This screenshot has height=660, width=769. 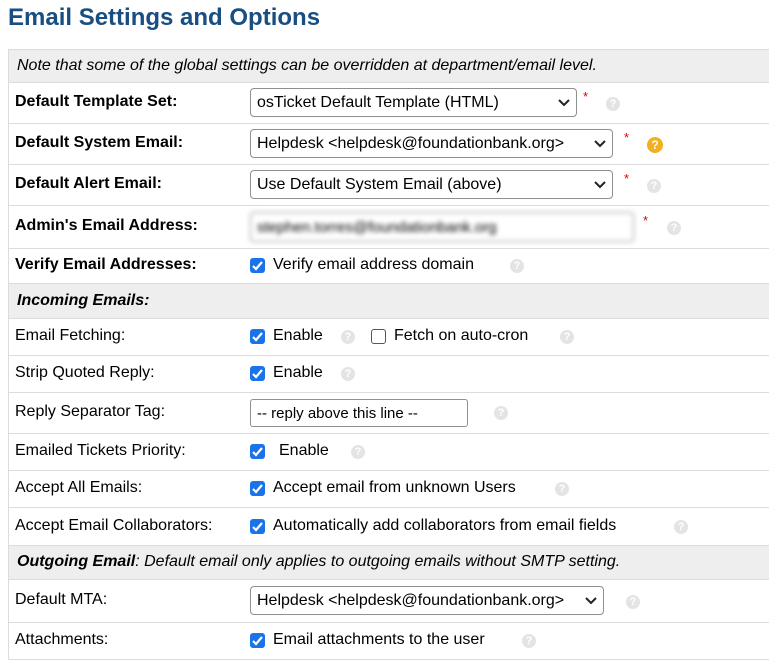 I want to click on verify-checkbox-label: Verify email address domain, so click(x=373, y=264).